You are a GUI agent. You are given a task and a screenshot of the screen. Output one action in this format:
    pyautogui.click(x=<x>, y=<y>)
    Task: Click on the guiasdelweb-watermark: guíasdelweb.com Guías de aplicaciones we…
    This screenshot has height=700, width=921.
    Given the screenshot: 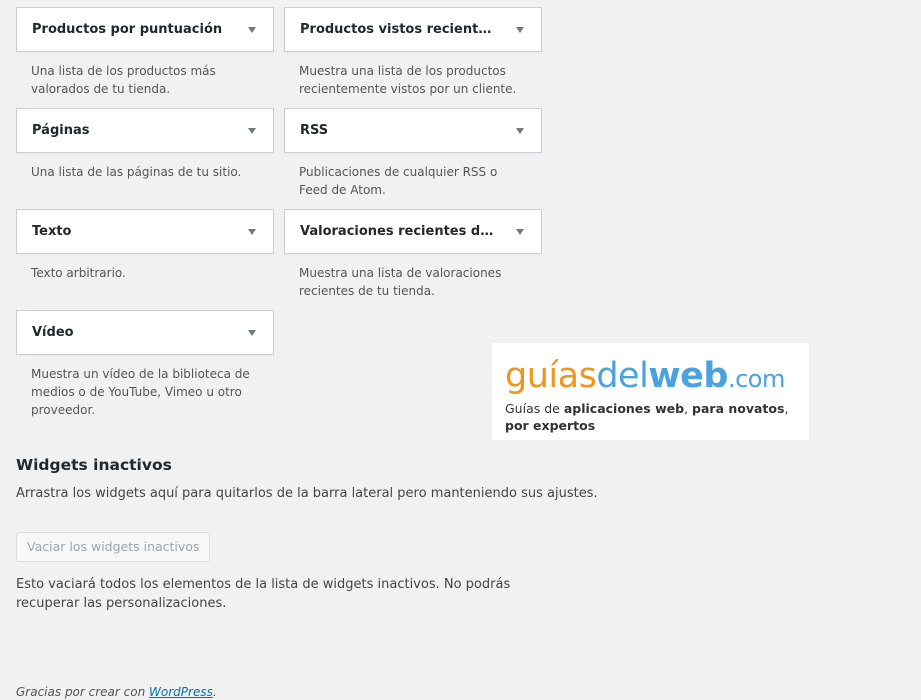 What is the action you would take?
    pyautogui.click(x=650, y=391)
    